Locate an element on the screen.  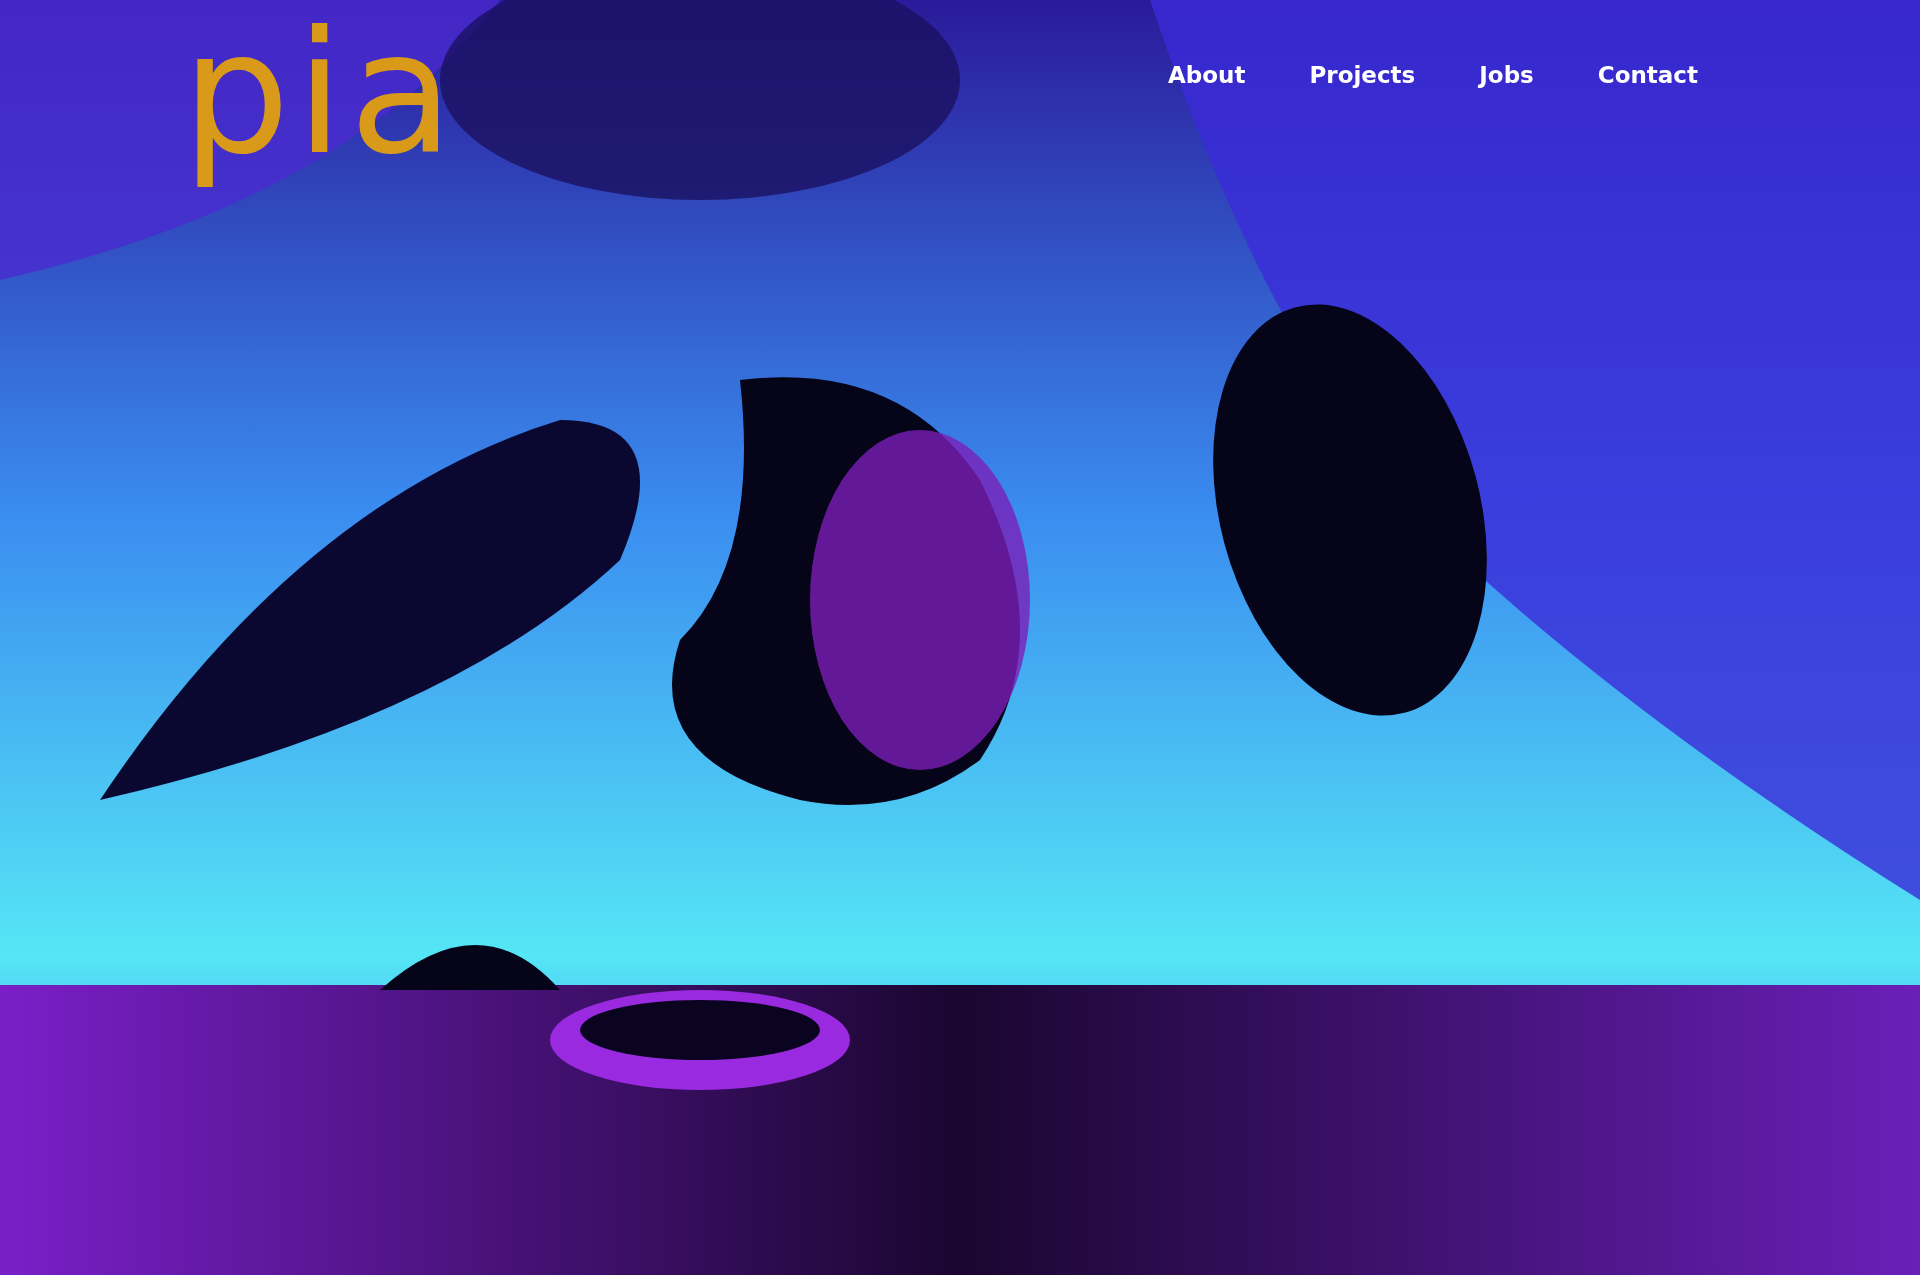
nav-link: Projects is located at coordinates (1362, 75).